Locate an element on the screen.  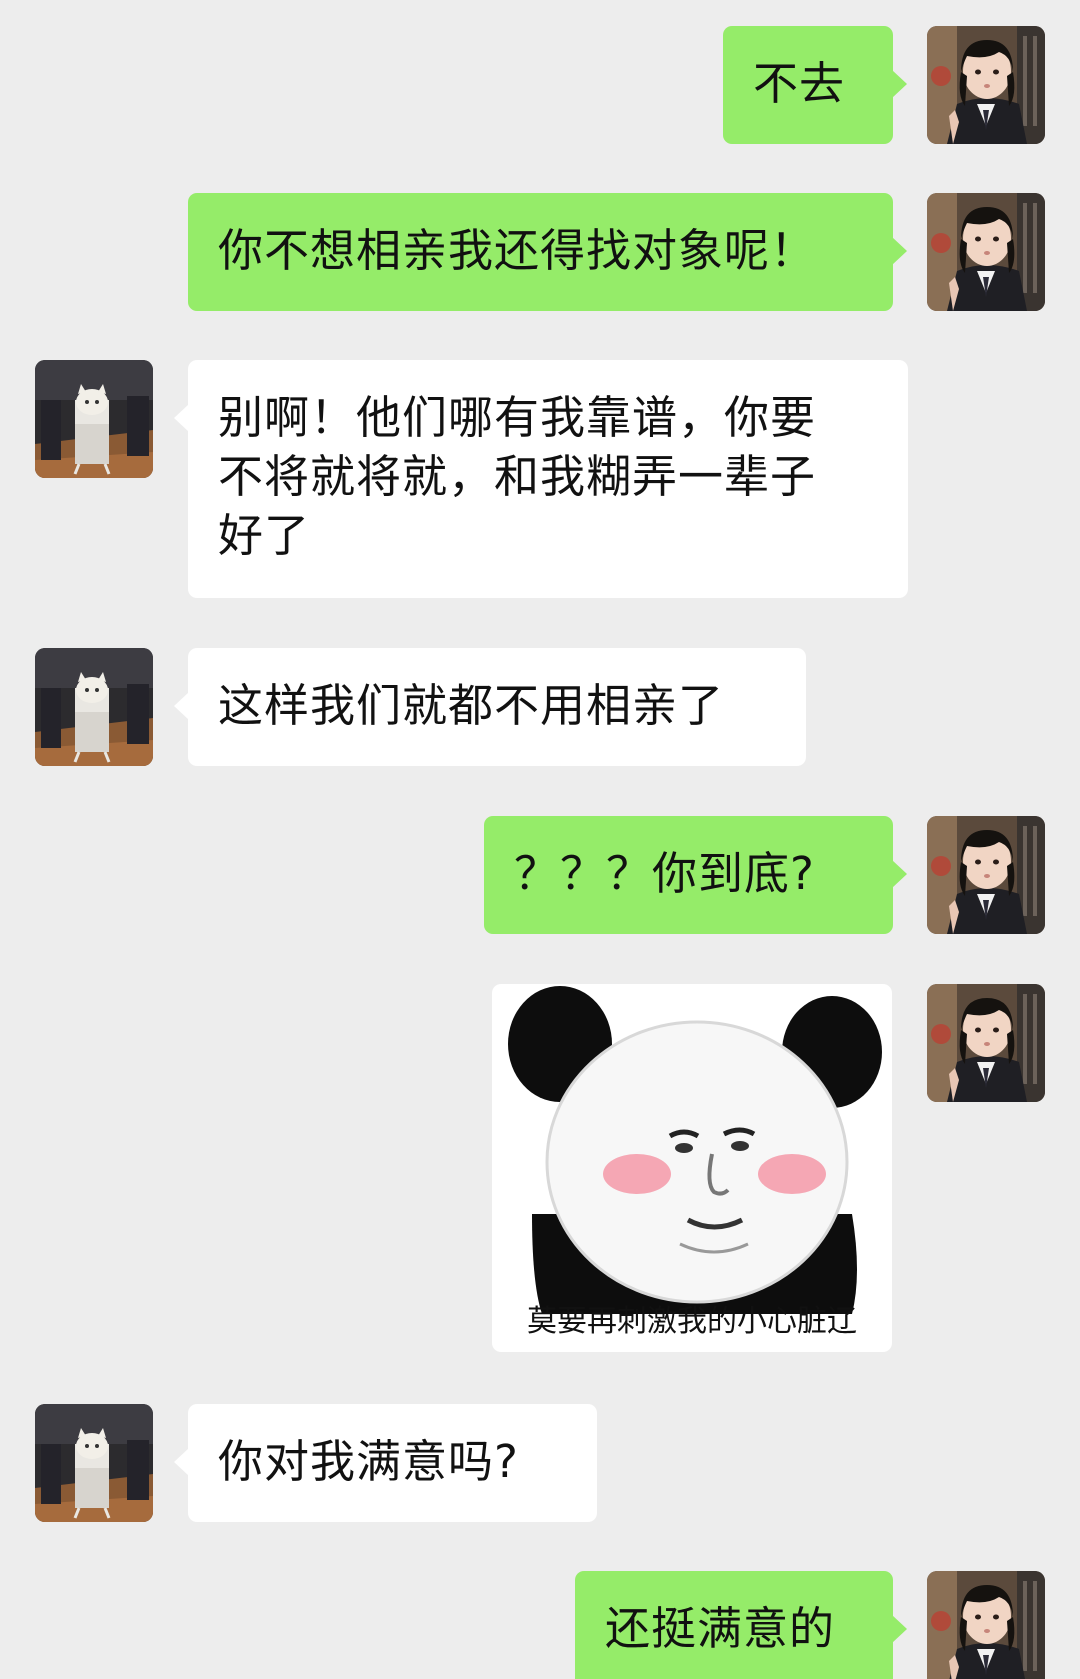
message-bubble-sent: 不去 is located at coordinates (815, 85).